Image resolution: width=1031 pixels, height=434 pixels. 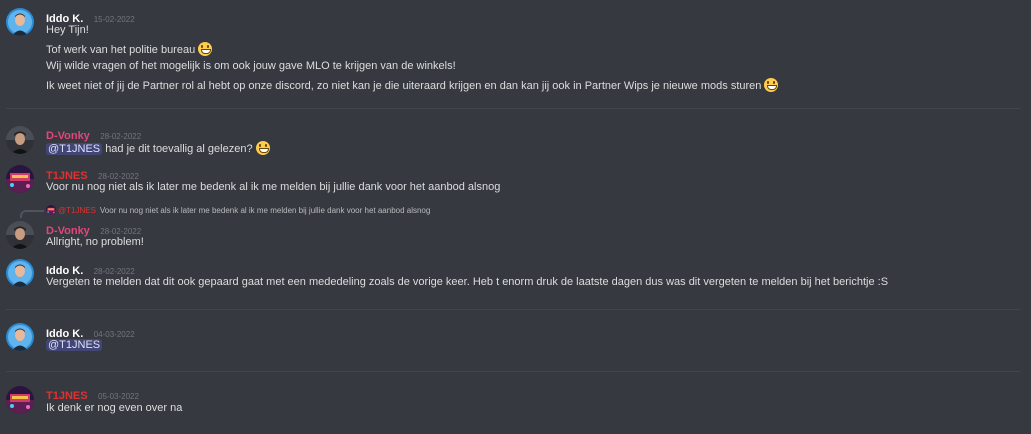 I want to click on message-line: had je dit toevallig al gelezen?, so click(x=179, y=149).